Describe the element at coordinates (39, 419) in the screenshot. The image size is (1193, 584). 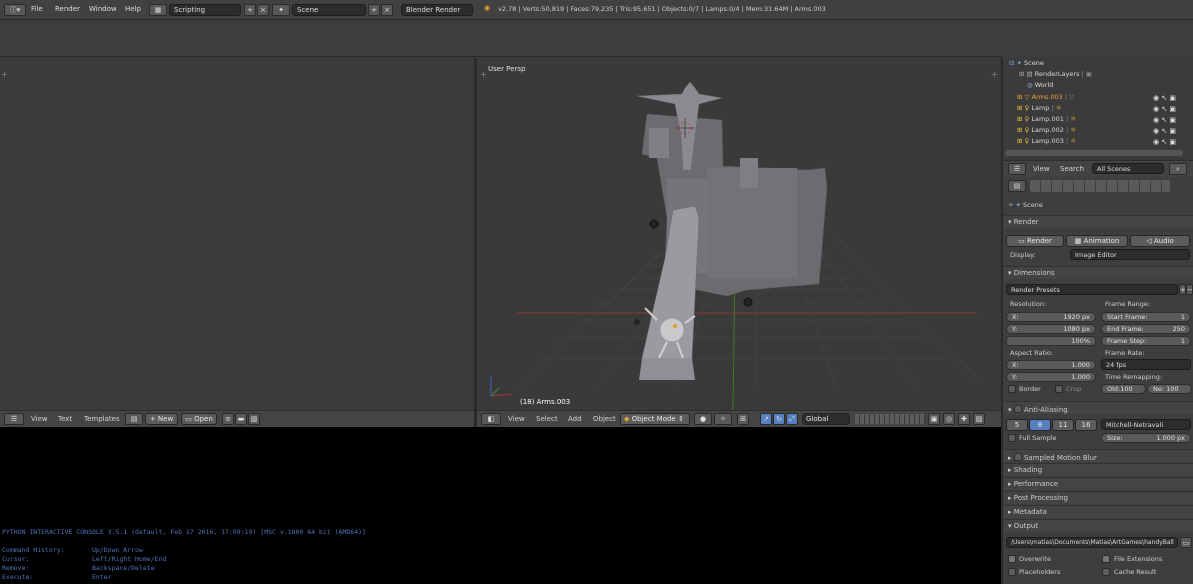
I see `text-menu-view: View` at that location.